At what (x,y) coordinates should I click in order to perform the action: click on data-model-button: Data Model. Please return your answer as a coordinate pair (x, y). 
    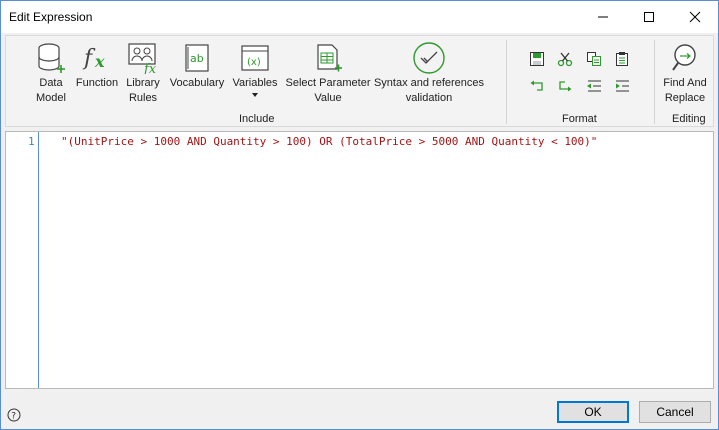
    Looking at the image, I should click on (51, 73).